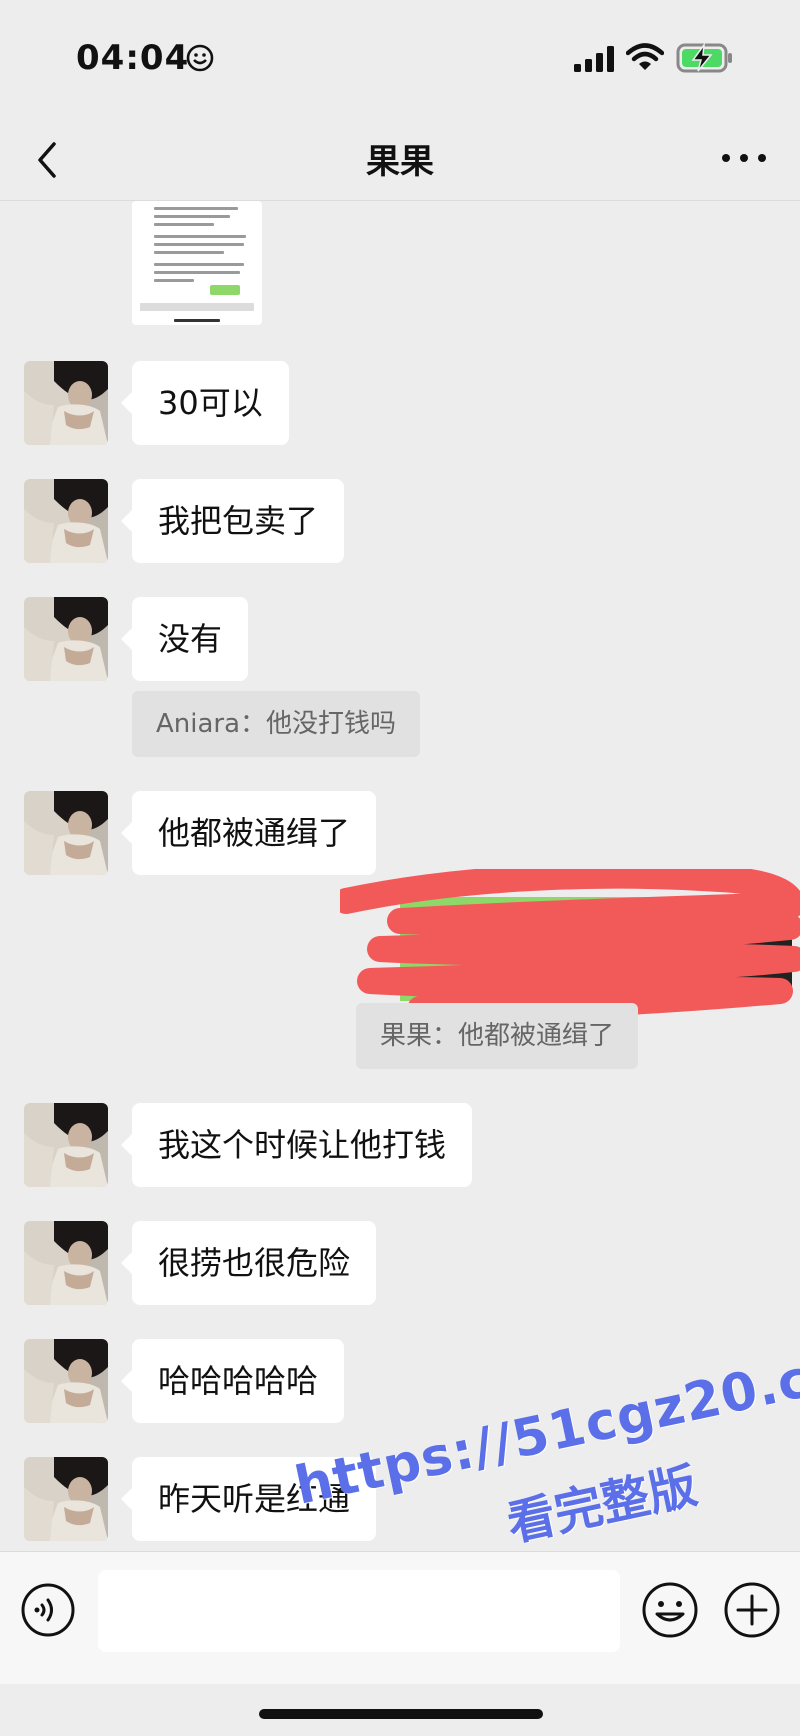  What do you see at coordinates (497, 1036) in the screenshot?
I see `quoted-reply: 果果：他都被通缉了` at bounding box center [497, 1036].